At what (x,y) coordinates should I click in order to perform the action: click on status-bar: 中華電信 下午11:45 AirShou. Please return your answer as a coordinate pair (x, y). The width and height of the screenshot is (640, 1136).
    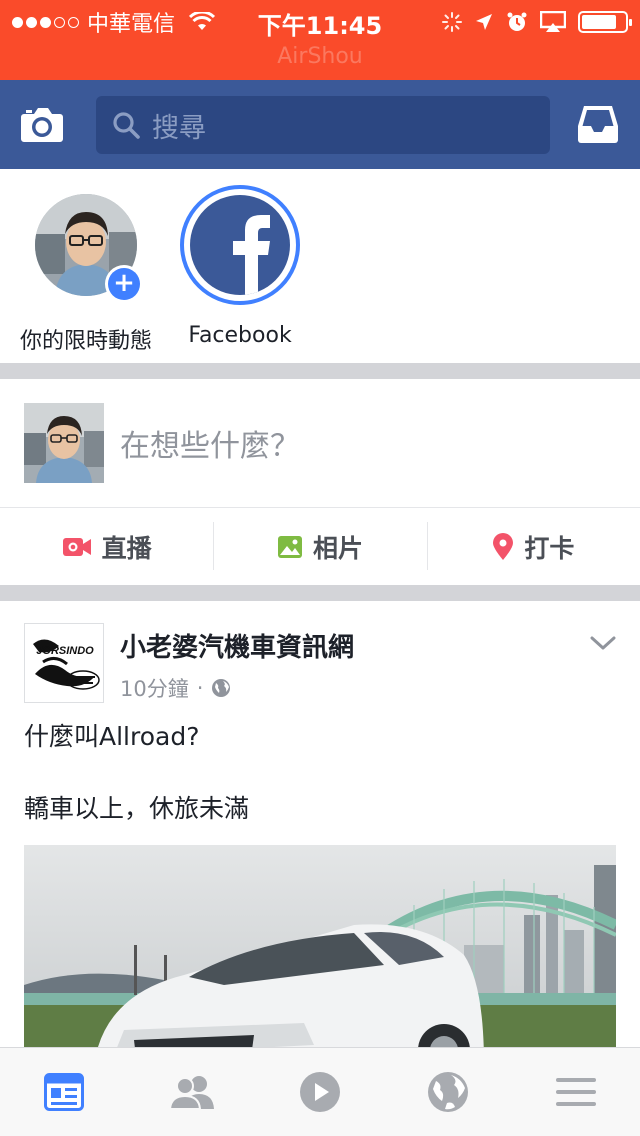
    Looking at the image, I should click on (320, 40).